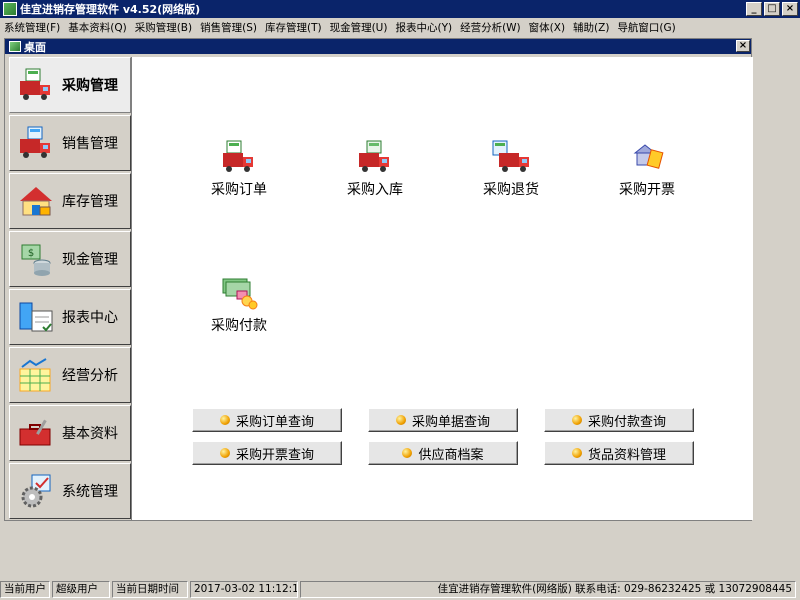 The width and height of the screenshot is (800, 600). What do you see at coordinates (400, 9) in the screenshot?
I see `app-titlebar: 佳宜进销存管理软件 v4.52(网络版) _ □ ×` at bounding box center [400, 9].